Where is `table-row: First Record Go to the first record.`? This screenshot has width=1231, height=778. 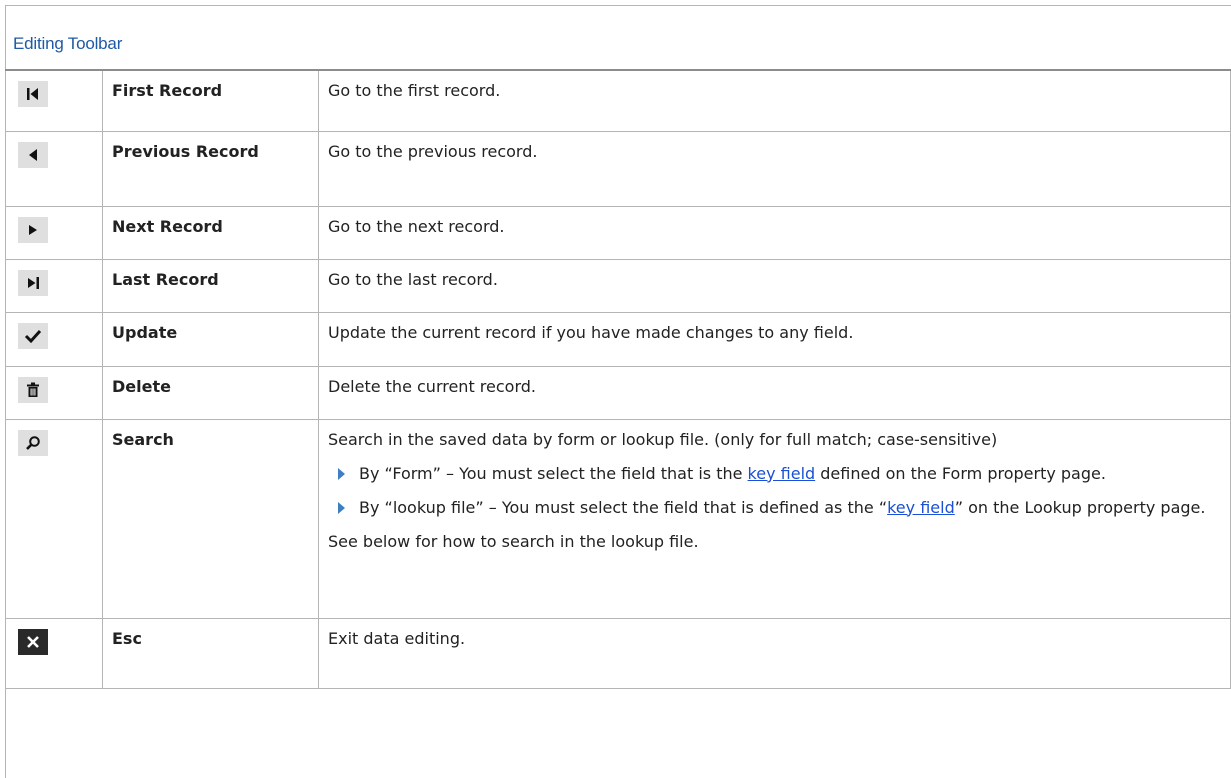 table-row: First Record Go to the first record. is located at coordinates (618, 101).